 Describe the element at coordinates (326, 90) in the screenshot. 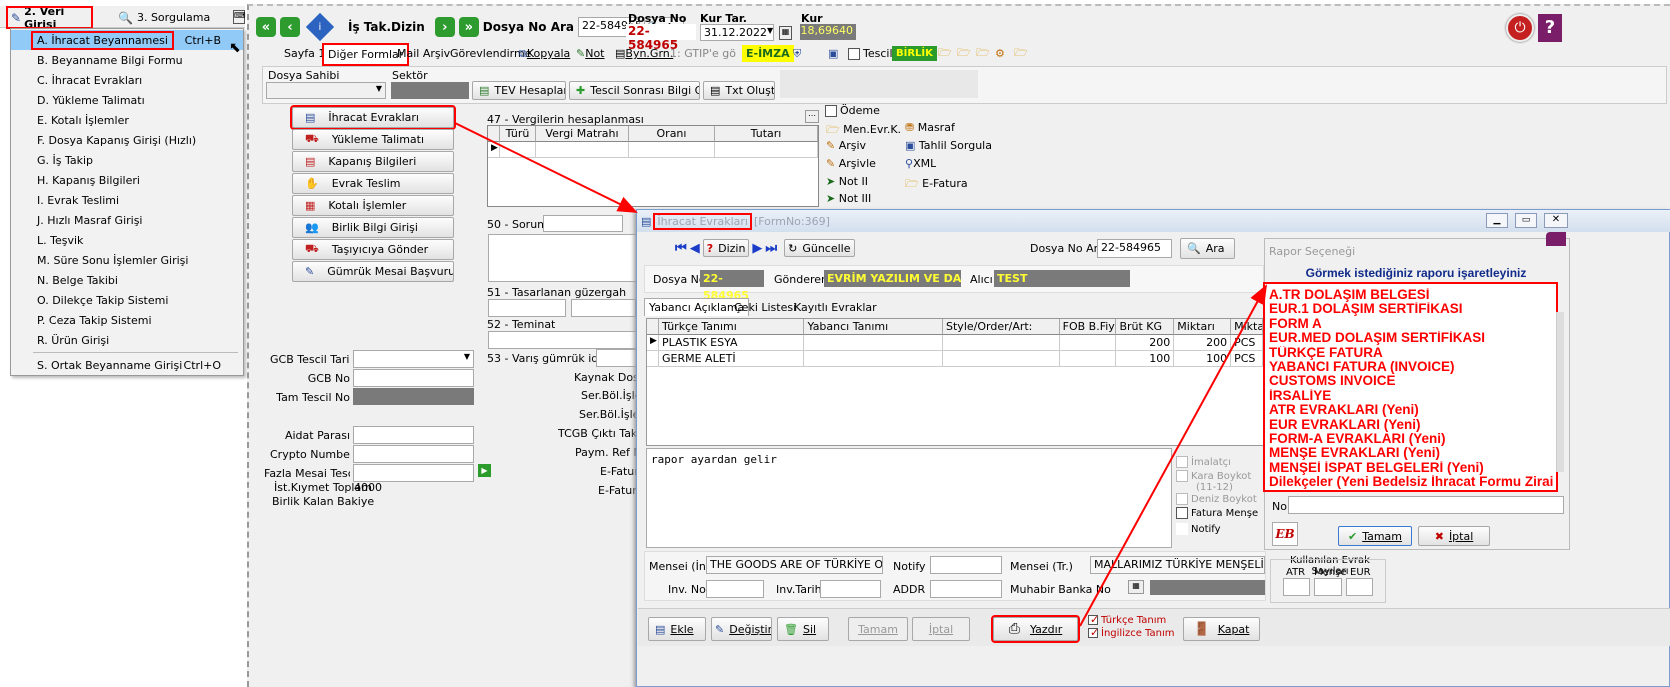

I see `dosya-sahibi-select: ▼` at that location.